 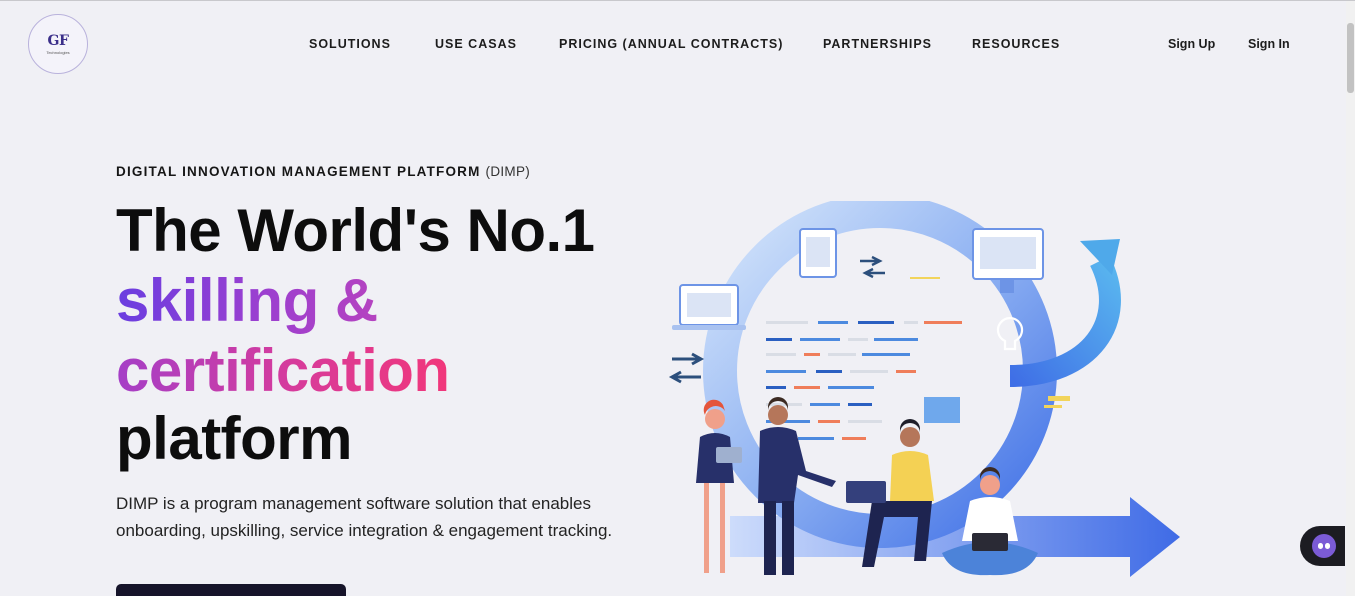 I want to click on sign-in-link: Sign In, so click(x=1269, y=44).